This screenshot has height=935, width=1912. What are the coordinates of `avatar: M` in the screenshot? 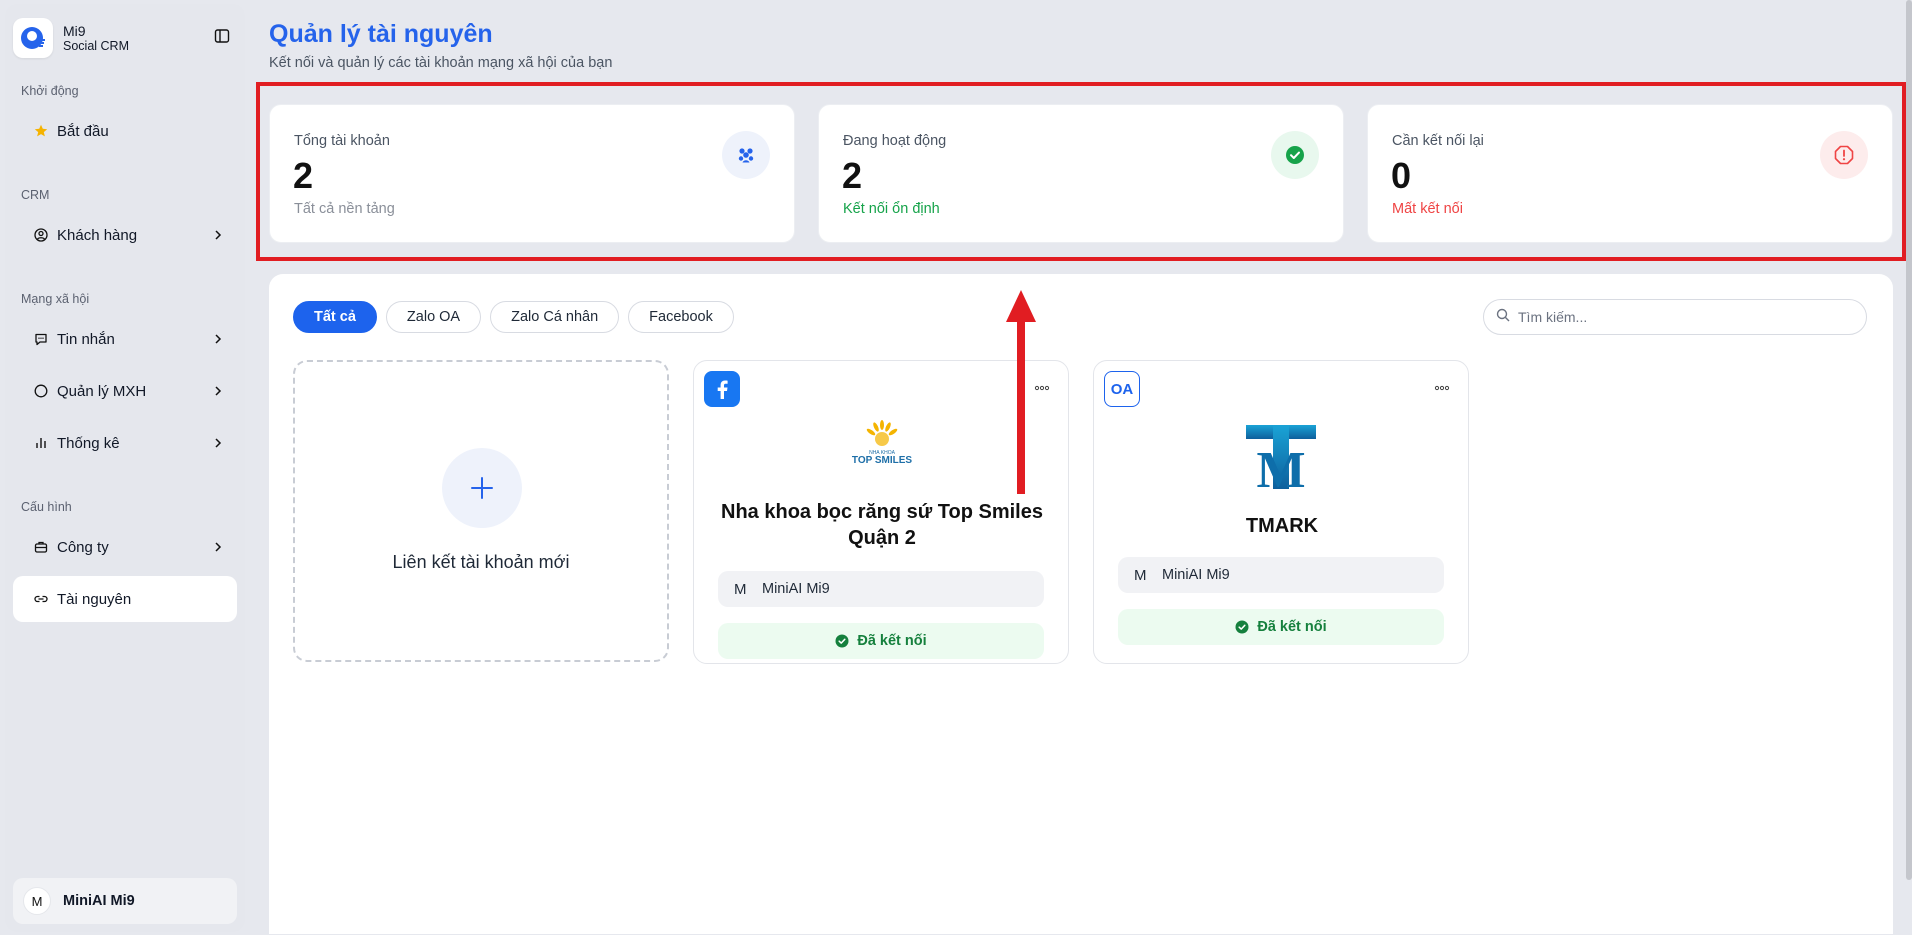 It's located at (37, 901).